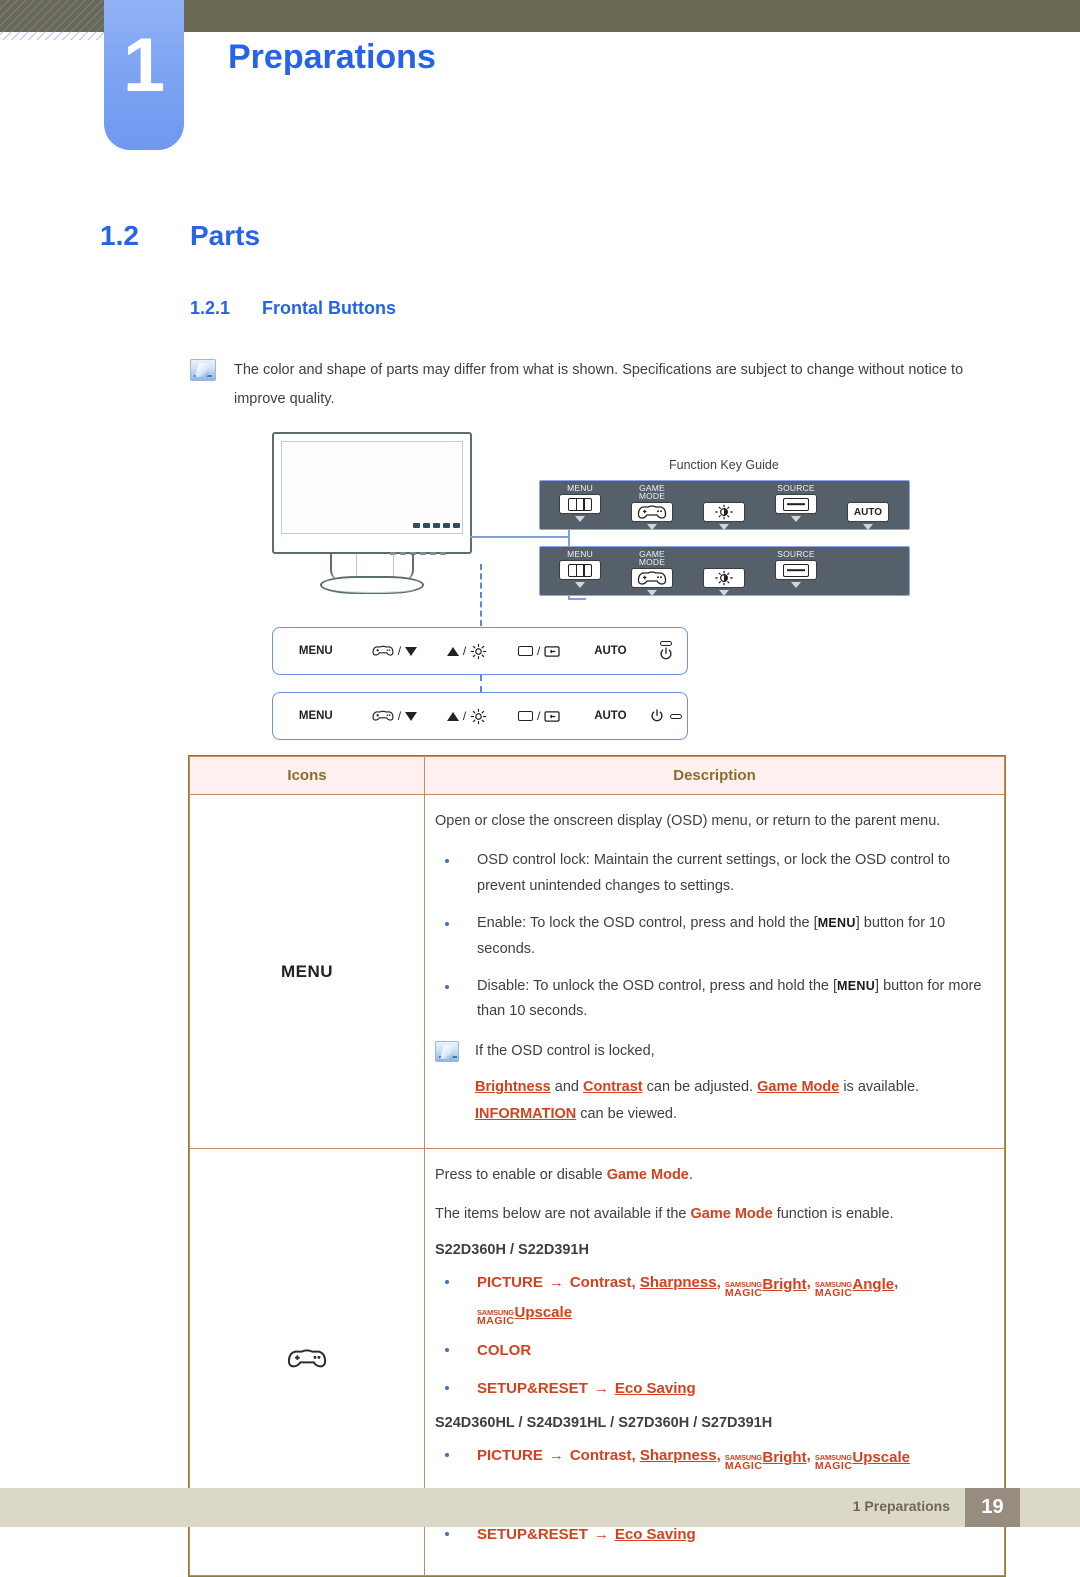 This screenshot has width=1080, height=1577. Describe the element at coordinates (700, 1087) in the screenshot. I see `subnote-l2d: can be adjusted.` at that location.